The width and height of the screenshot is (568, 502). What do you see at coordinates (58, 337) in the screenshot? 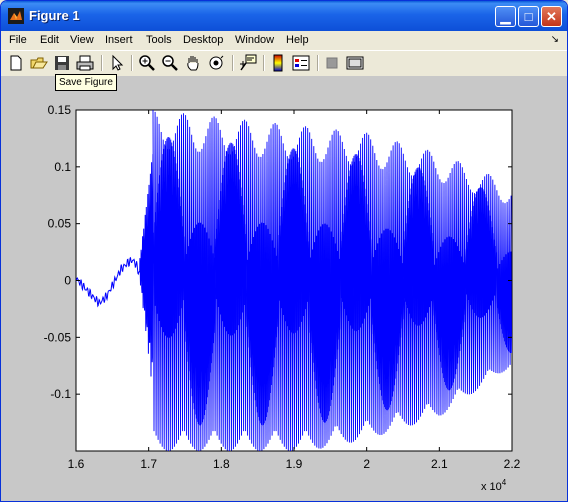
I see `y-tick-label: -0.05` at bounding box center [58, 337].